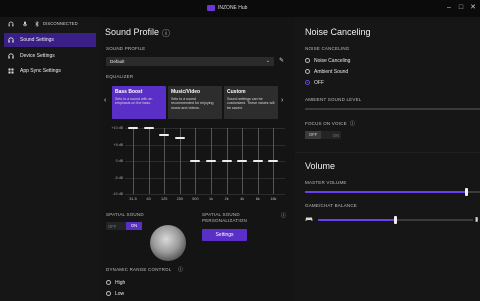 Image resolution: width=480 pixels, height=301 pixels. What do you see at coordinates (108, 282) in the screenshot?
I see `dynamic-range-high-radio` at bounding box center [108, 282].